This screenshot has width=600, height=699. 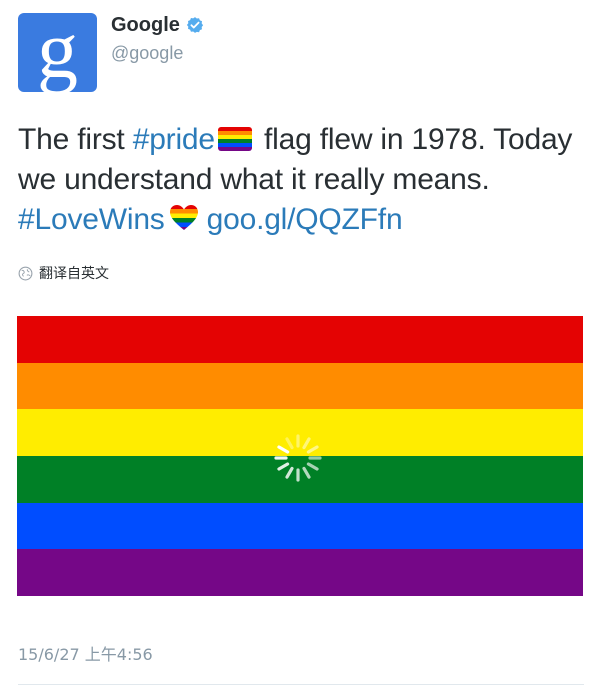 I want to click on avatar: g, so click(x=57, y=52).